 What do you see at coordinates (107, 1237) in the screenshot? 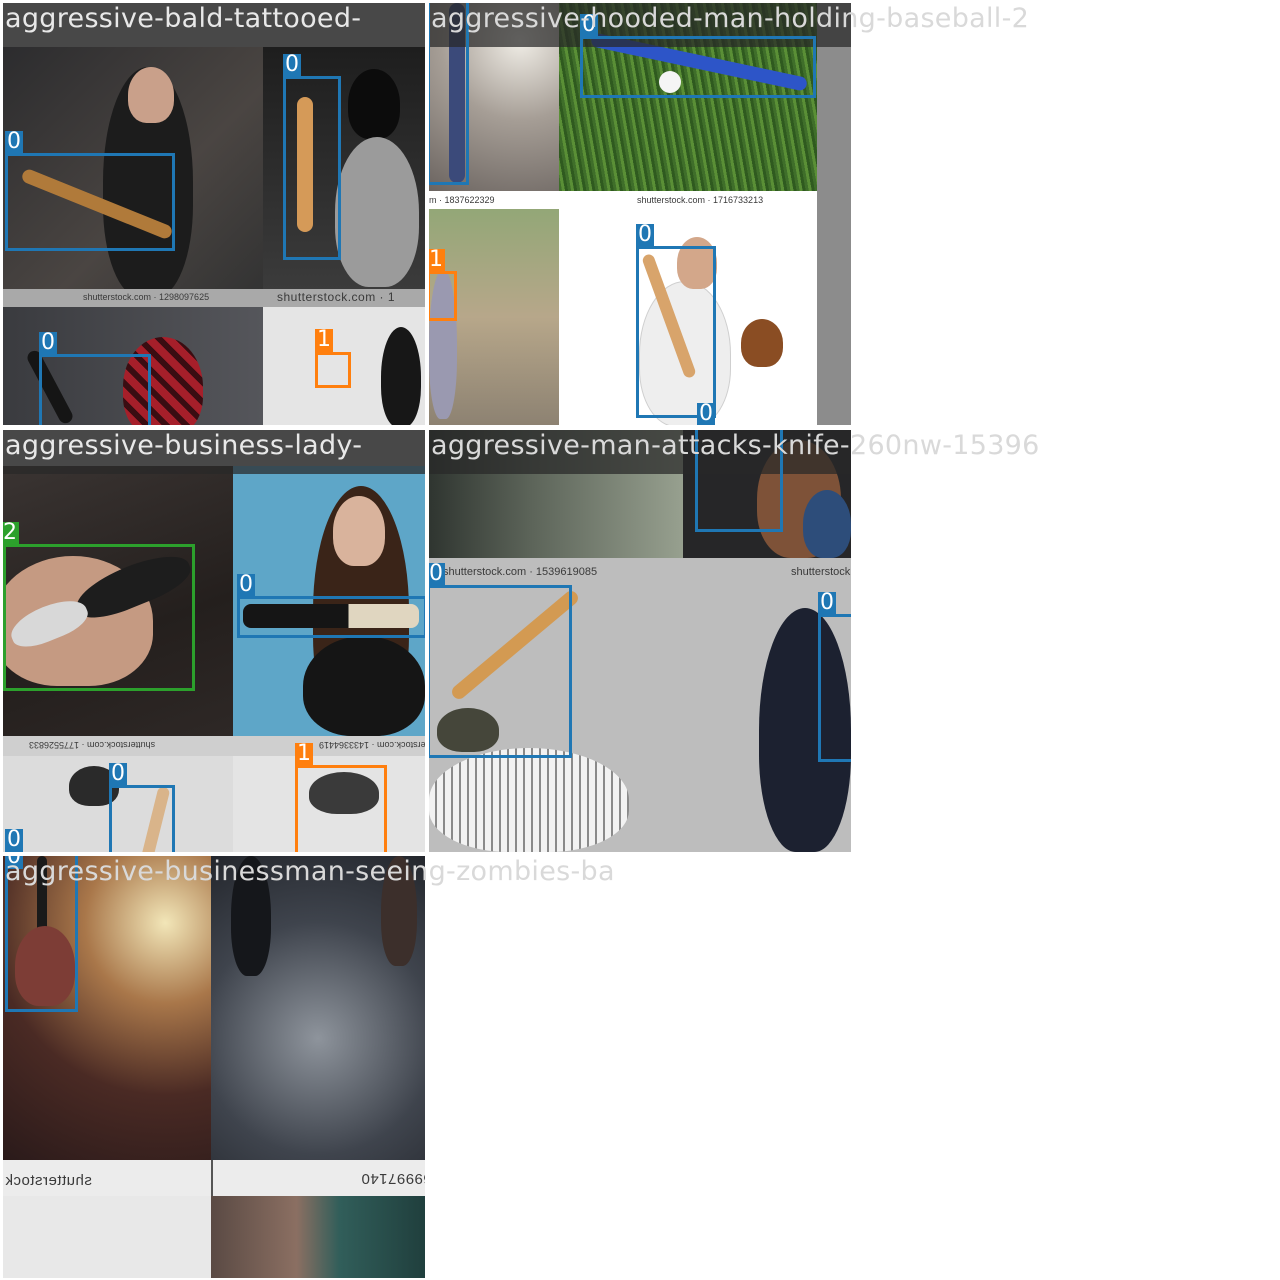
I see `photo-blank` at bounding box center [107, 1237].